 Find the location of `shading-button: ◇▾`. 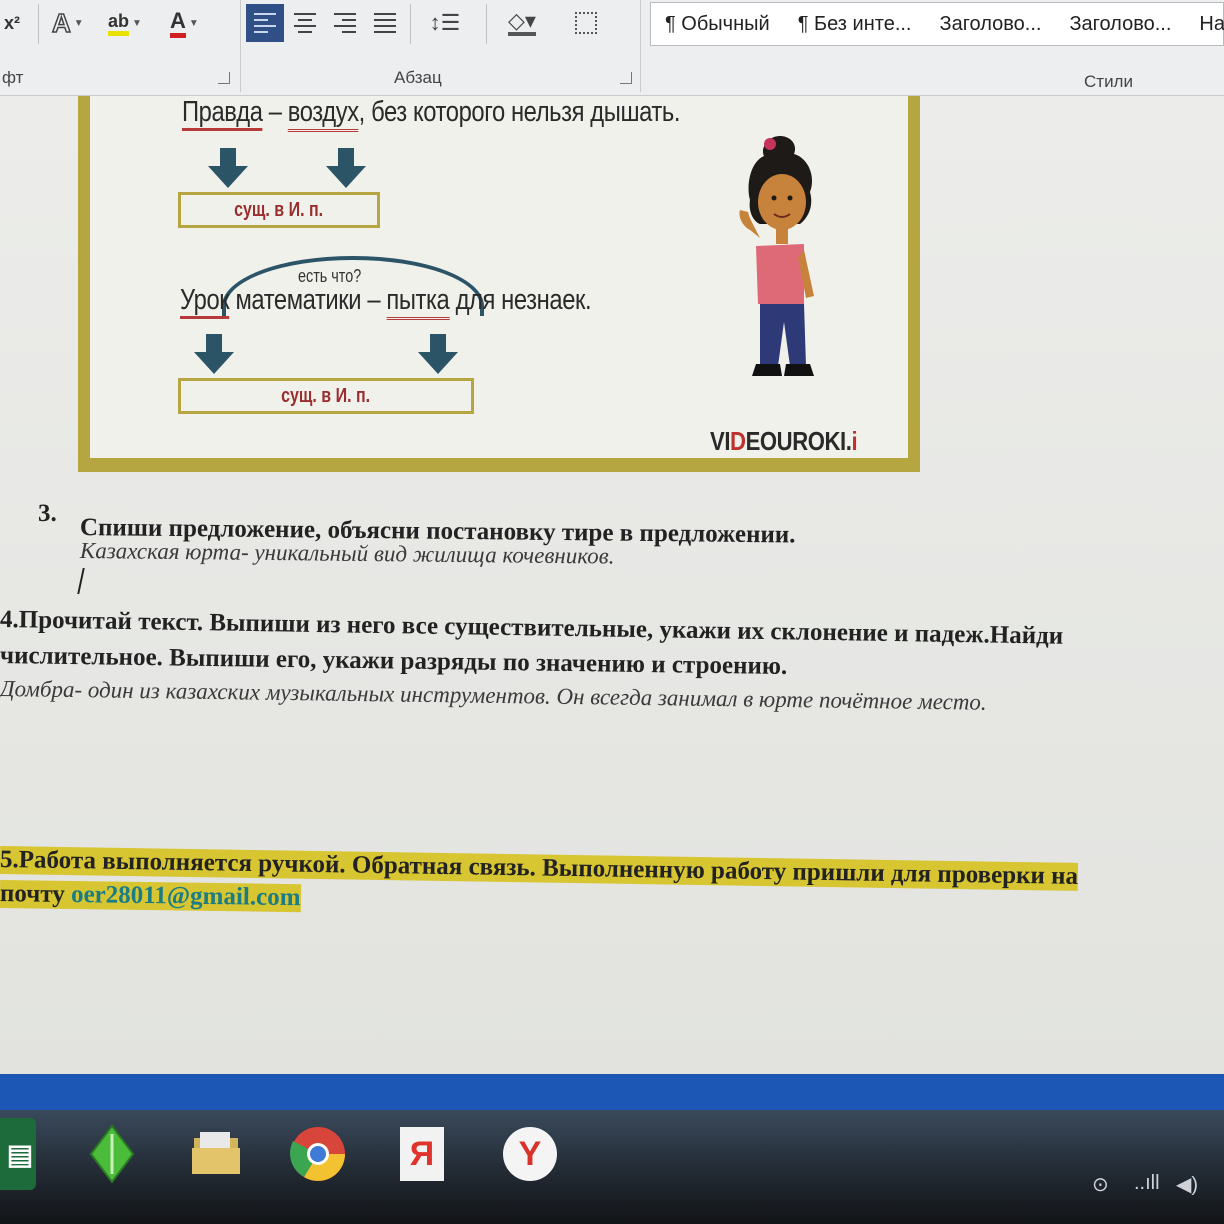

shading-button: ◇▾ is located at coordinates (522, 23).